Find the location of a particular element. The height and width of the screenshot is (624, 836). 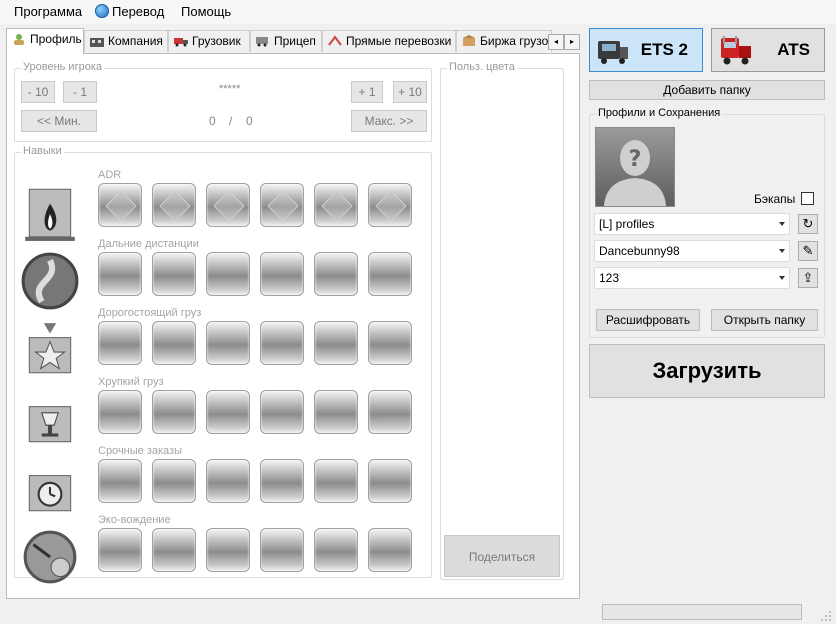

refresh-icon: ↻ is located at coordinates (808, 223).